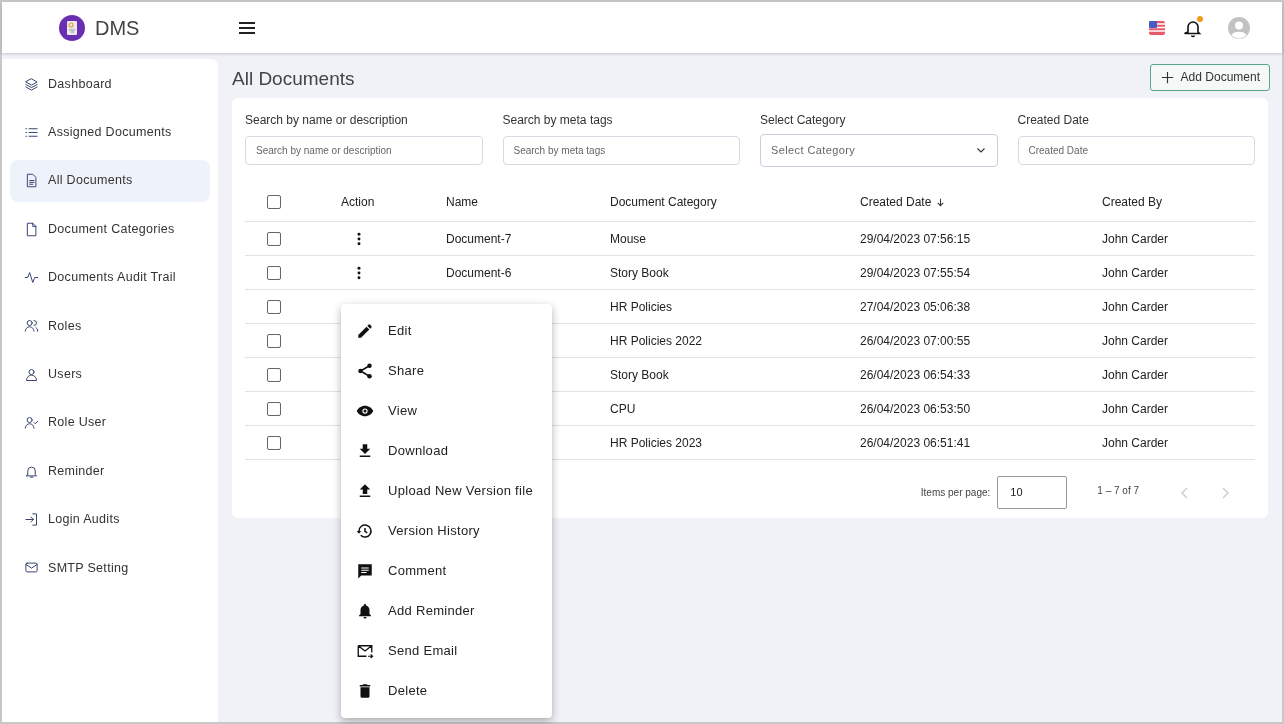  What do you see at coordinates (31, 519) in the screenshot?
I see `login-icon` at bounding box center [31, 519].